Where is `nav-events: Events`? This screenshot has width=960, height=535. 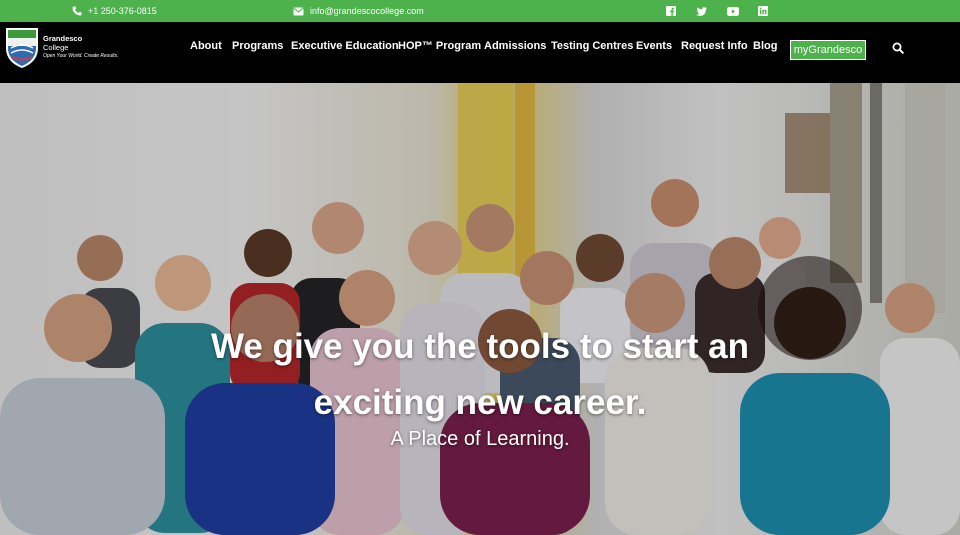 nav-events: Events is located at coordinates (654, 46).